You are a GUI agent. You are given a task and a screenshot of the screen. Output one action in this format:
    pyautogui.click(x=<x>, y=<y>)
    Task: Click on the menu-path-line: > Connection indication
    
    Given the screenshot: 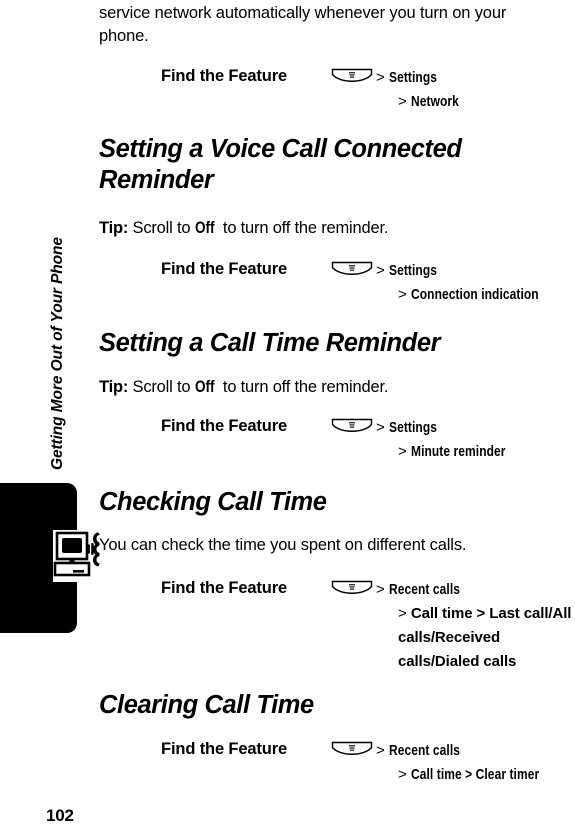 What is the action you would take?
    pyautogui.click(x=475, y=295)
    